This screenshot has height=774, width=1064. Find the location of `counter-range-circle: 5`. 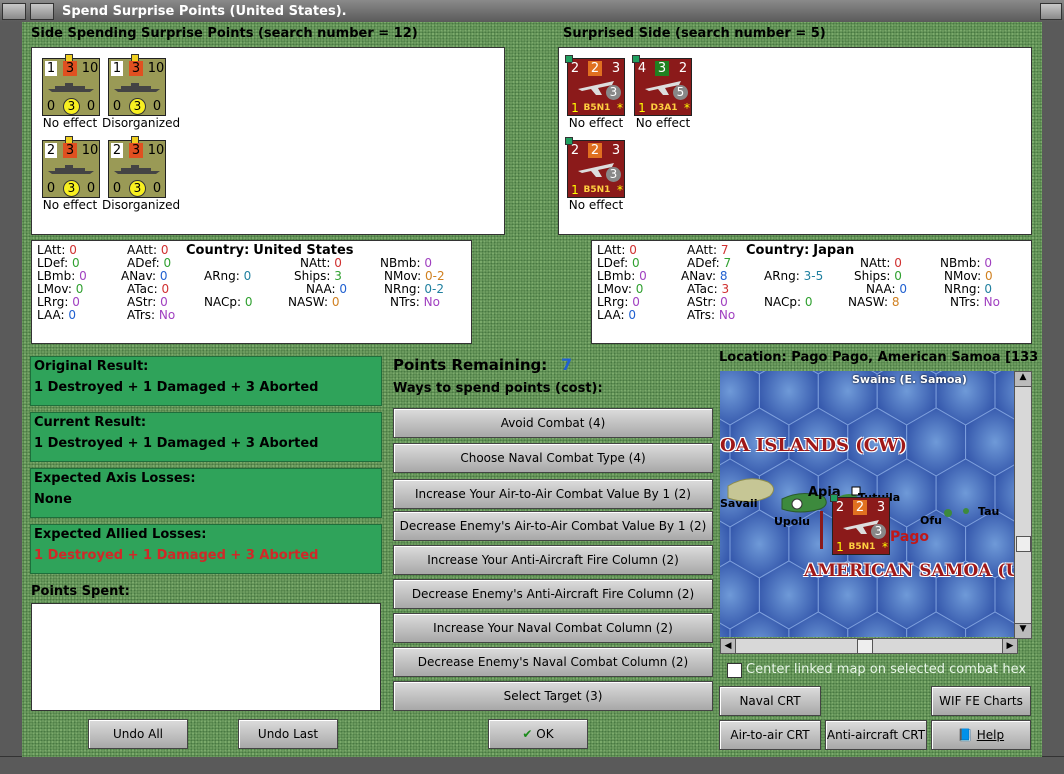

counter-range-circle: 5 is located at coordinates (680, 92).